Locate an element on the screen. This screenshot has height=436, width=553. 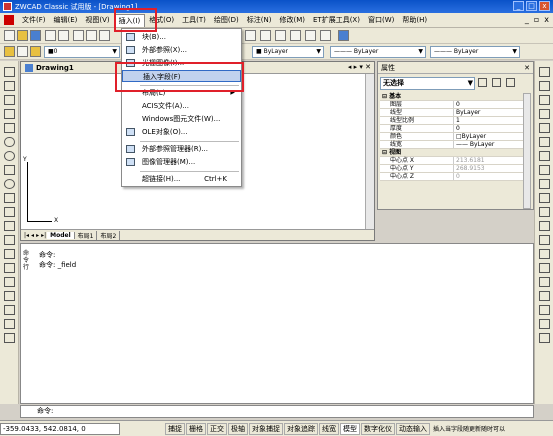
new-icon is located at coordinates (9, 35).